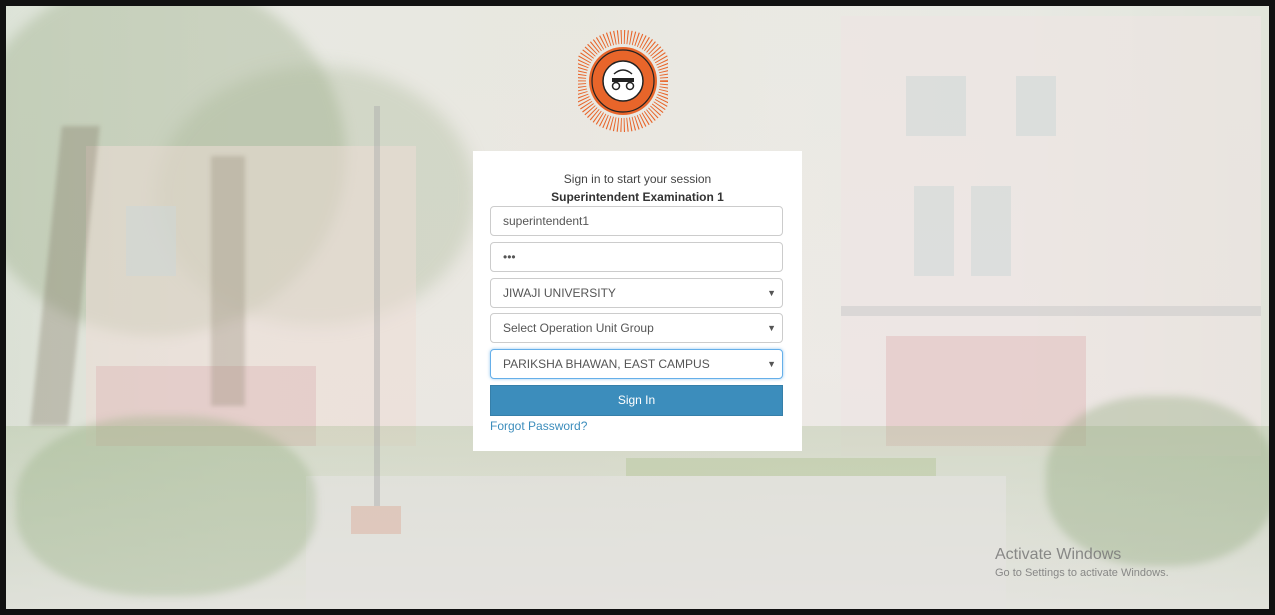  What do you see at coordinates (1058, 554) in the screenshot?
I see `activate-windows-title: Activate Windows` at bounding box center [1058, 554].